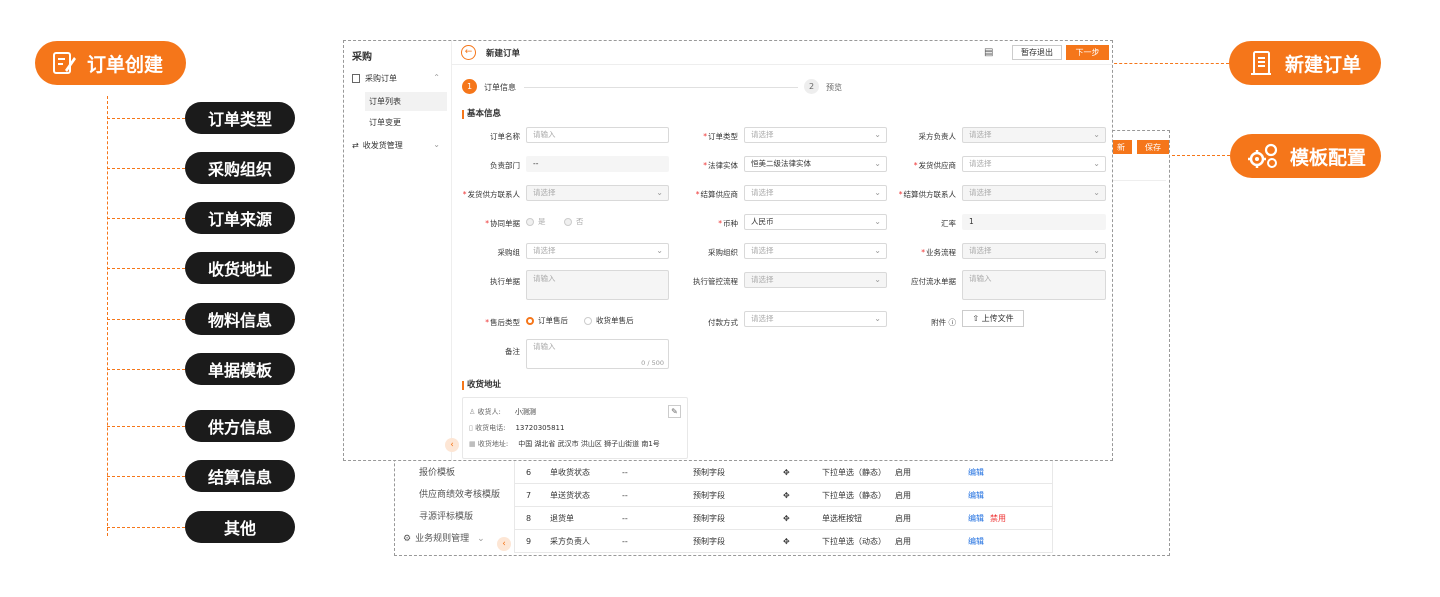  I want to click on back-sidebar-item: 寻源评标模版, so click(452, 517).